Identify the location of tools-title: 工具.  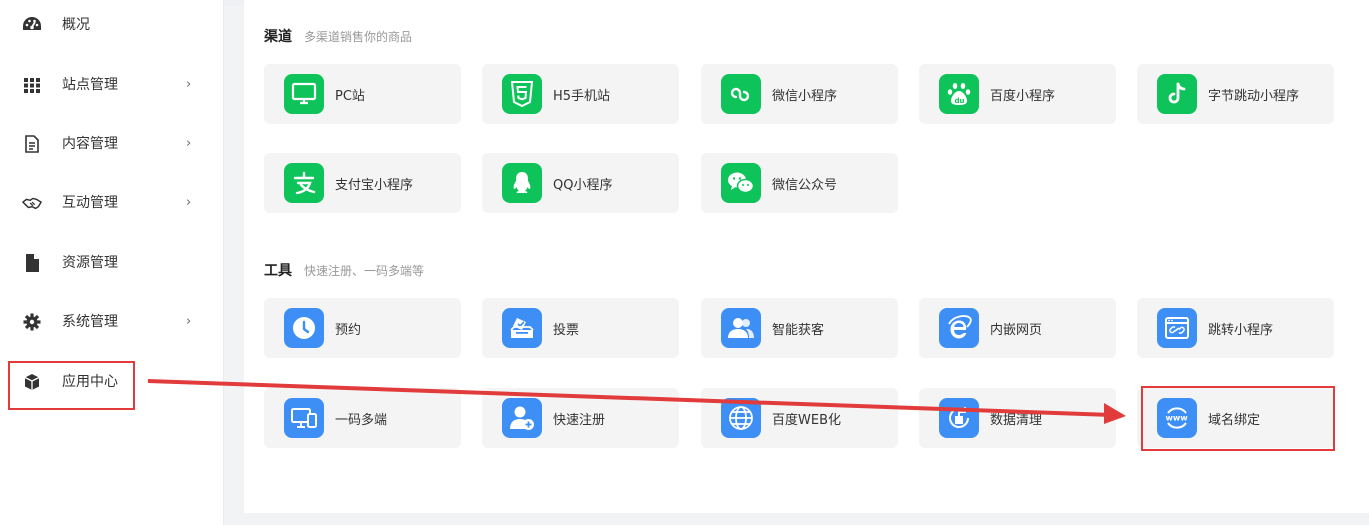
(278, 271).